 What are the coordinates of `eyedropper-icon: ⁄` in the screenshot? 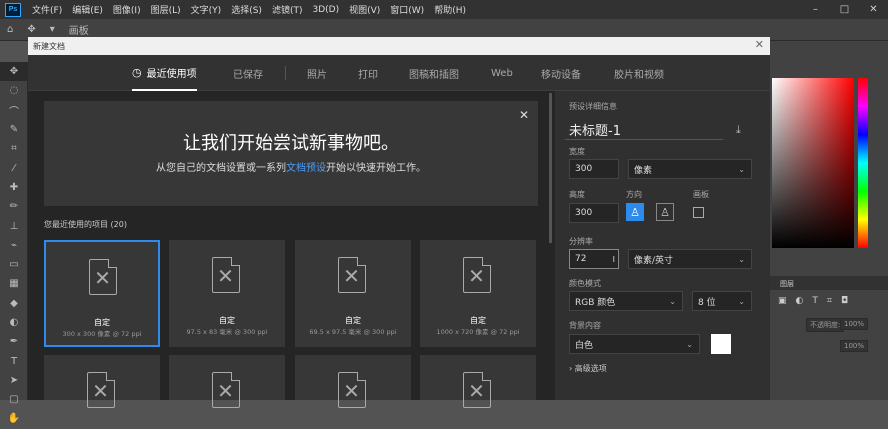 It's located at (14, 167).